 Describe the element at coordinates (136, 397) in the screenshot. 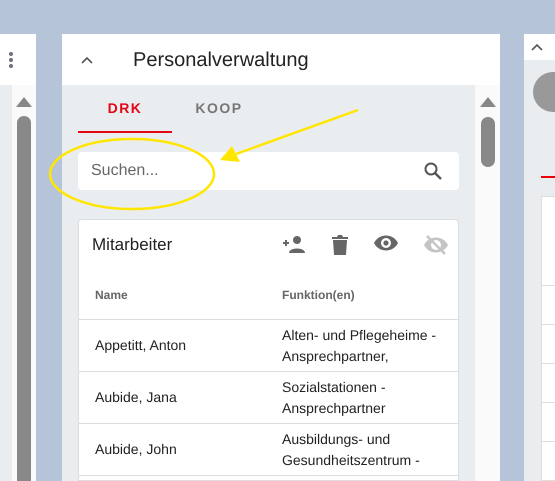

I see `table-cell-text: Aubide, Jana` at that location.